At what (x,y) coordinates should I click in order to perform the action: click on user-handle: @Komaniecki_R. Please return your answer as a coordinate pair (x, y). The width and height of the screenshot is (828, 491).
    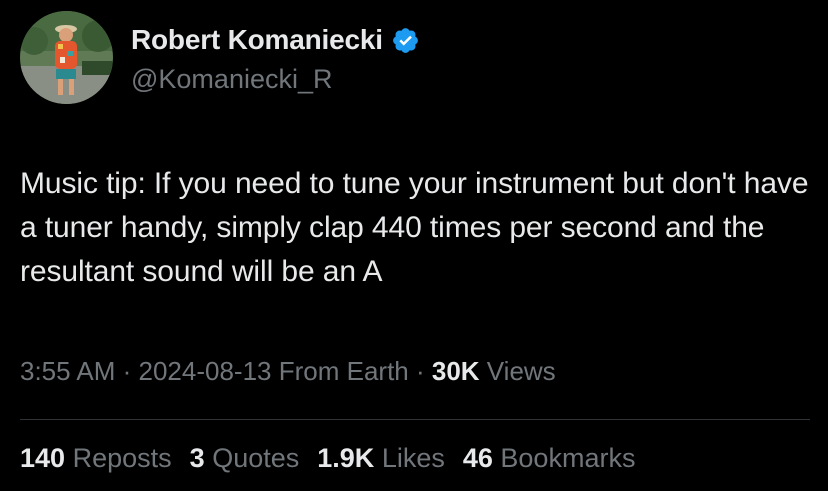
    Looking at the image, I should click on (275, 79).